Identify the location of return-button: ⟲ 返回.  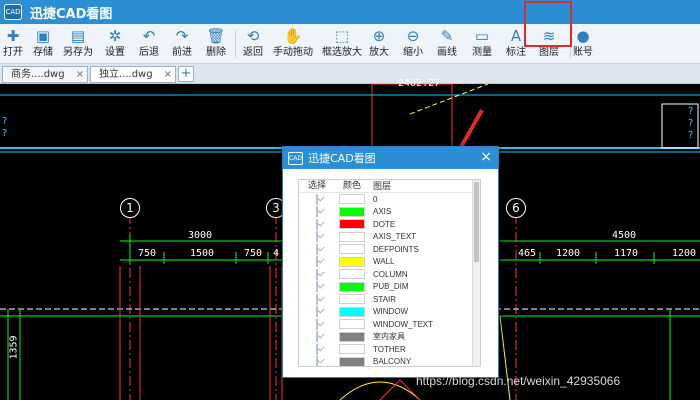
(253, 44).